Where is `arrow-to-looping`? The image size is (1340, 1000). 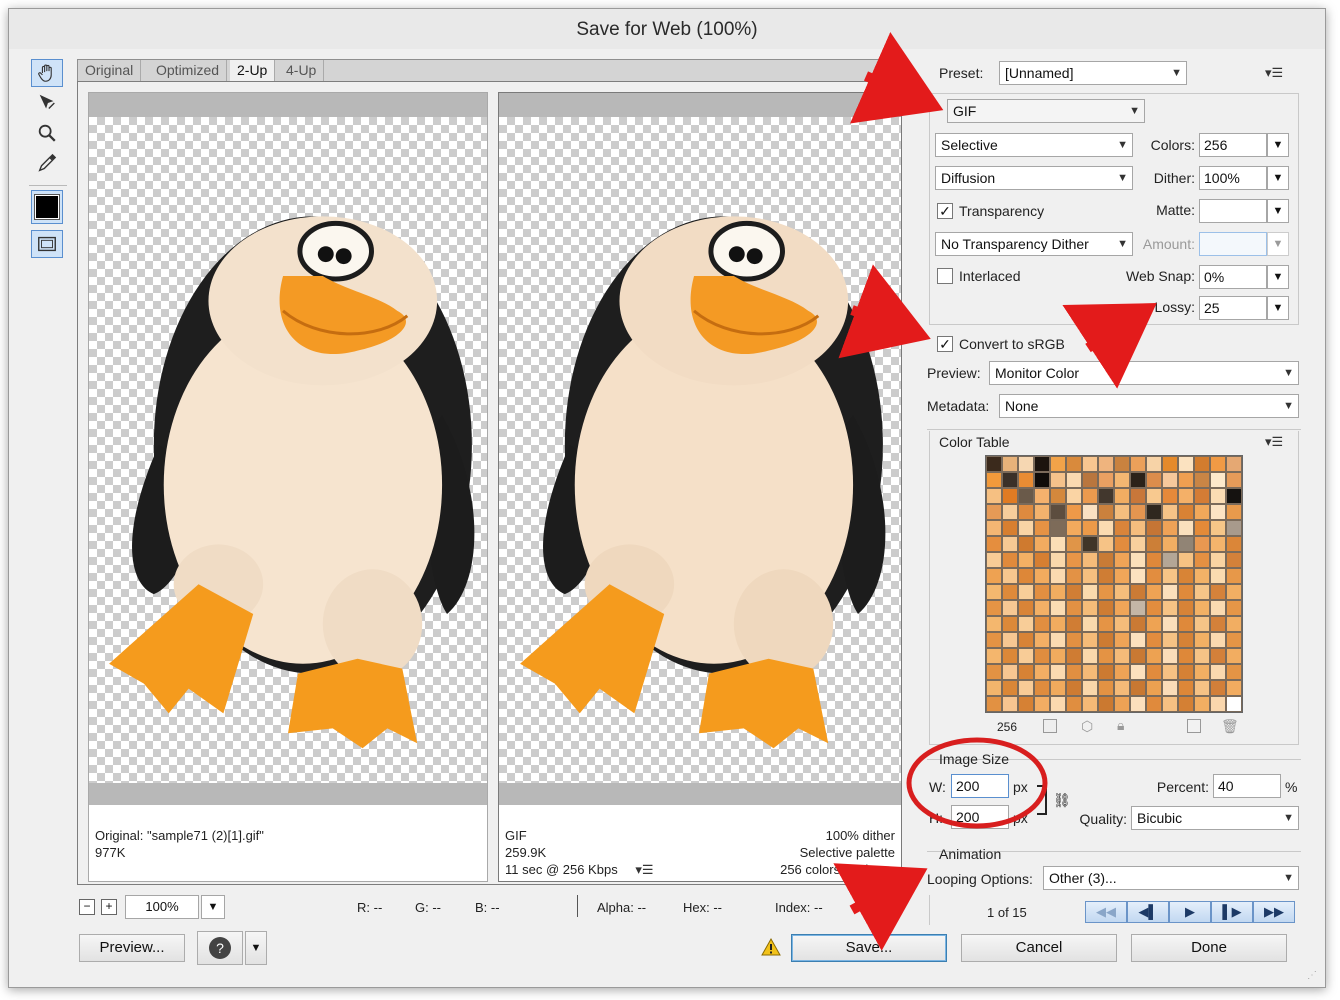 arrow-to-looping is located at coordinates (880, 907).